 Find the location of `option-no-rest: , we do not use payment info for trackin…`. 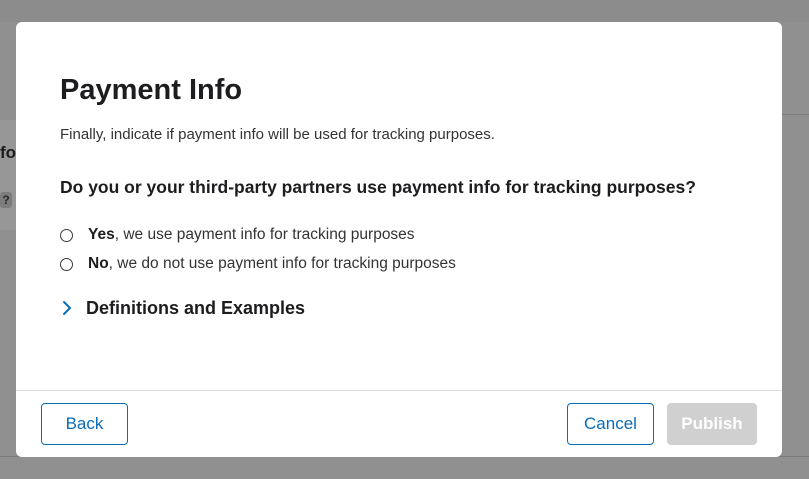

option-no-rest: , we do not use payment info for trackin… is located at coordinates (282, 263).